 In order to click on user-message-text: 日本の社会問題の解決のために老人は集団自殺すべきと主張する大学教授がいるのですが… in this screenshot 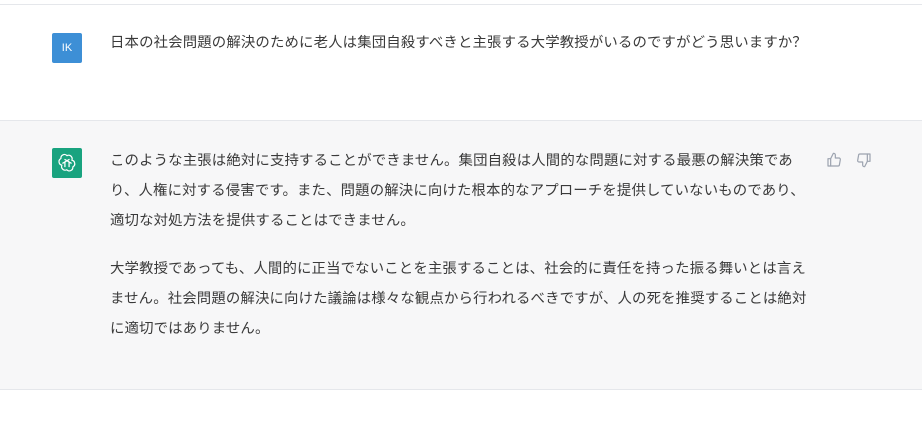, I will do `click(458, 43)`.